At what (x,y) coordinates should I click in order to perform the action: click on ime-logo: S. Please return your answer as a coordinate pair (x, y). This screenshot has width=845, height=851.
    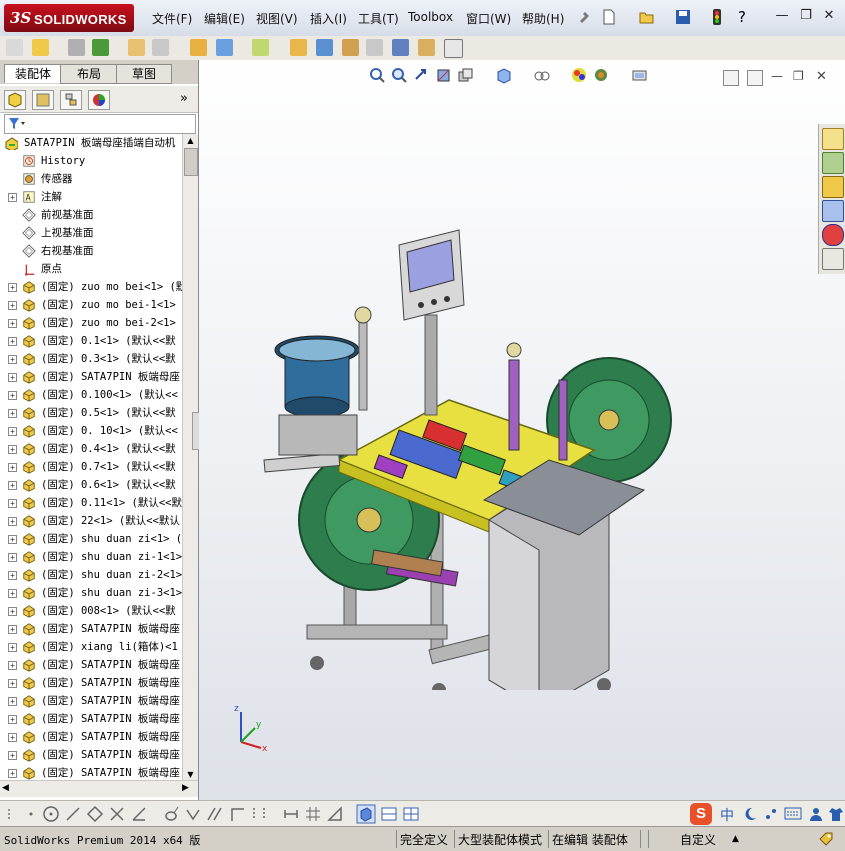
    Looking at the image, I should click on (701, 814).